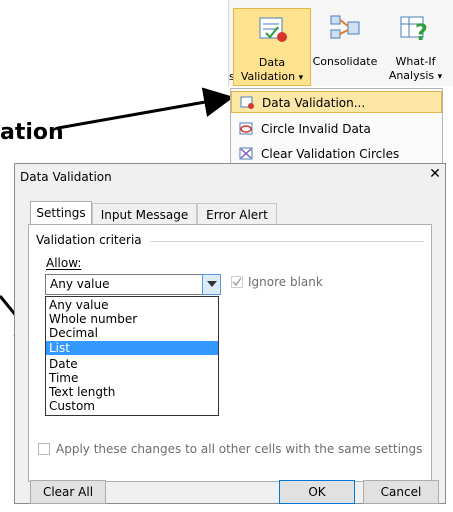  What do you see at coordinates (287, 241) in the screenshot?
I see `section-divider` at bounding box center [287, 241].